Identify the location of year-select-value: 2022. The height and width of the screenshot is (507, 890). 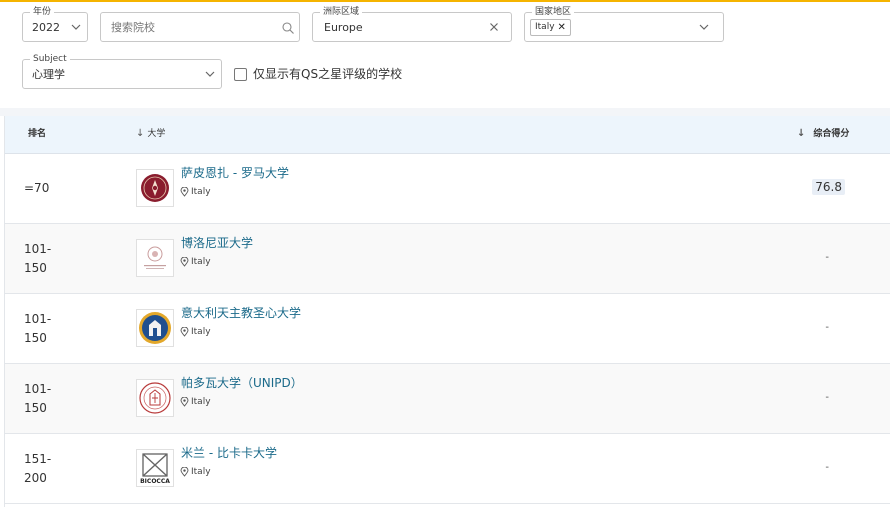
(46, 27).